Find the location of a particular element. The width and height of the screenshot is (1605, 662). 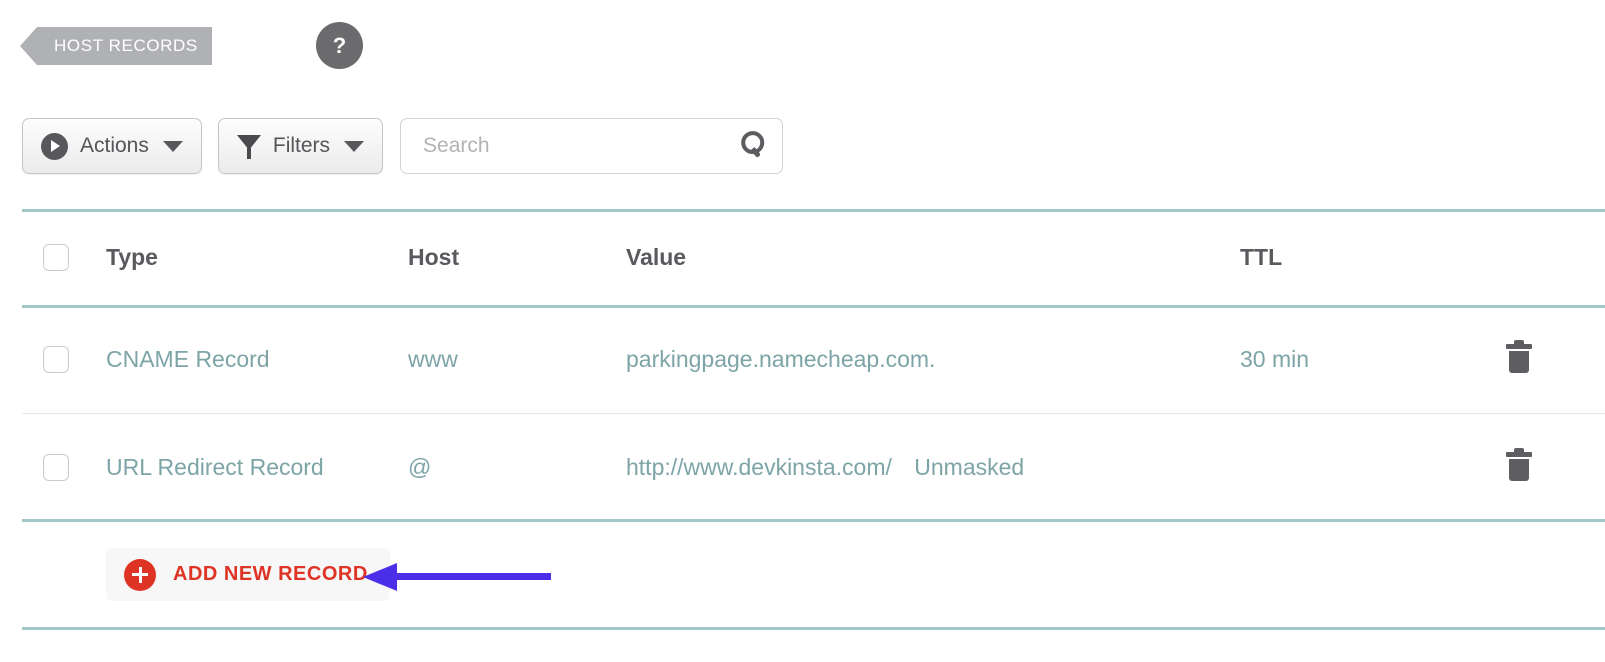

search-input is located at coordinates (580, 146).